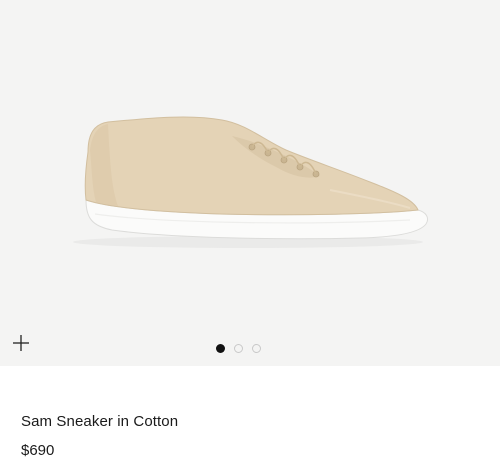 This screenshot has height=473, width=500. Describe the element at coordinates (38, 450) in the screenshot. I see `product-price: $690` at that location.